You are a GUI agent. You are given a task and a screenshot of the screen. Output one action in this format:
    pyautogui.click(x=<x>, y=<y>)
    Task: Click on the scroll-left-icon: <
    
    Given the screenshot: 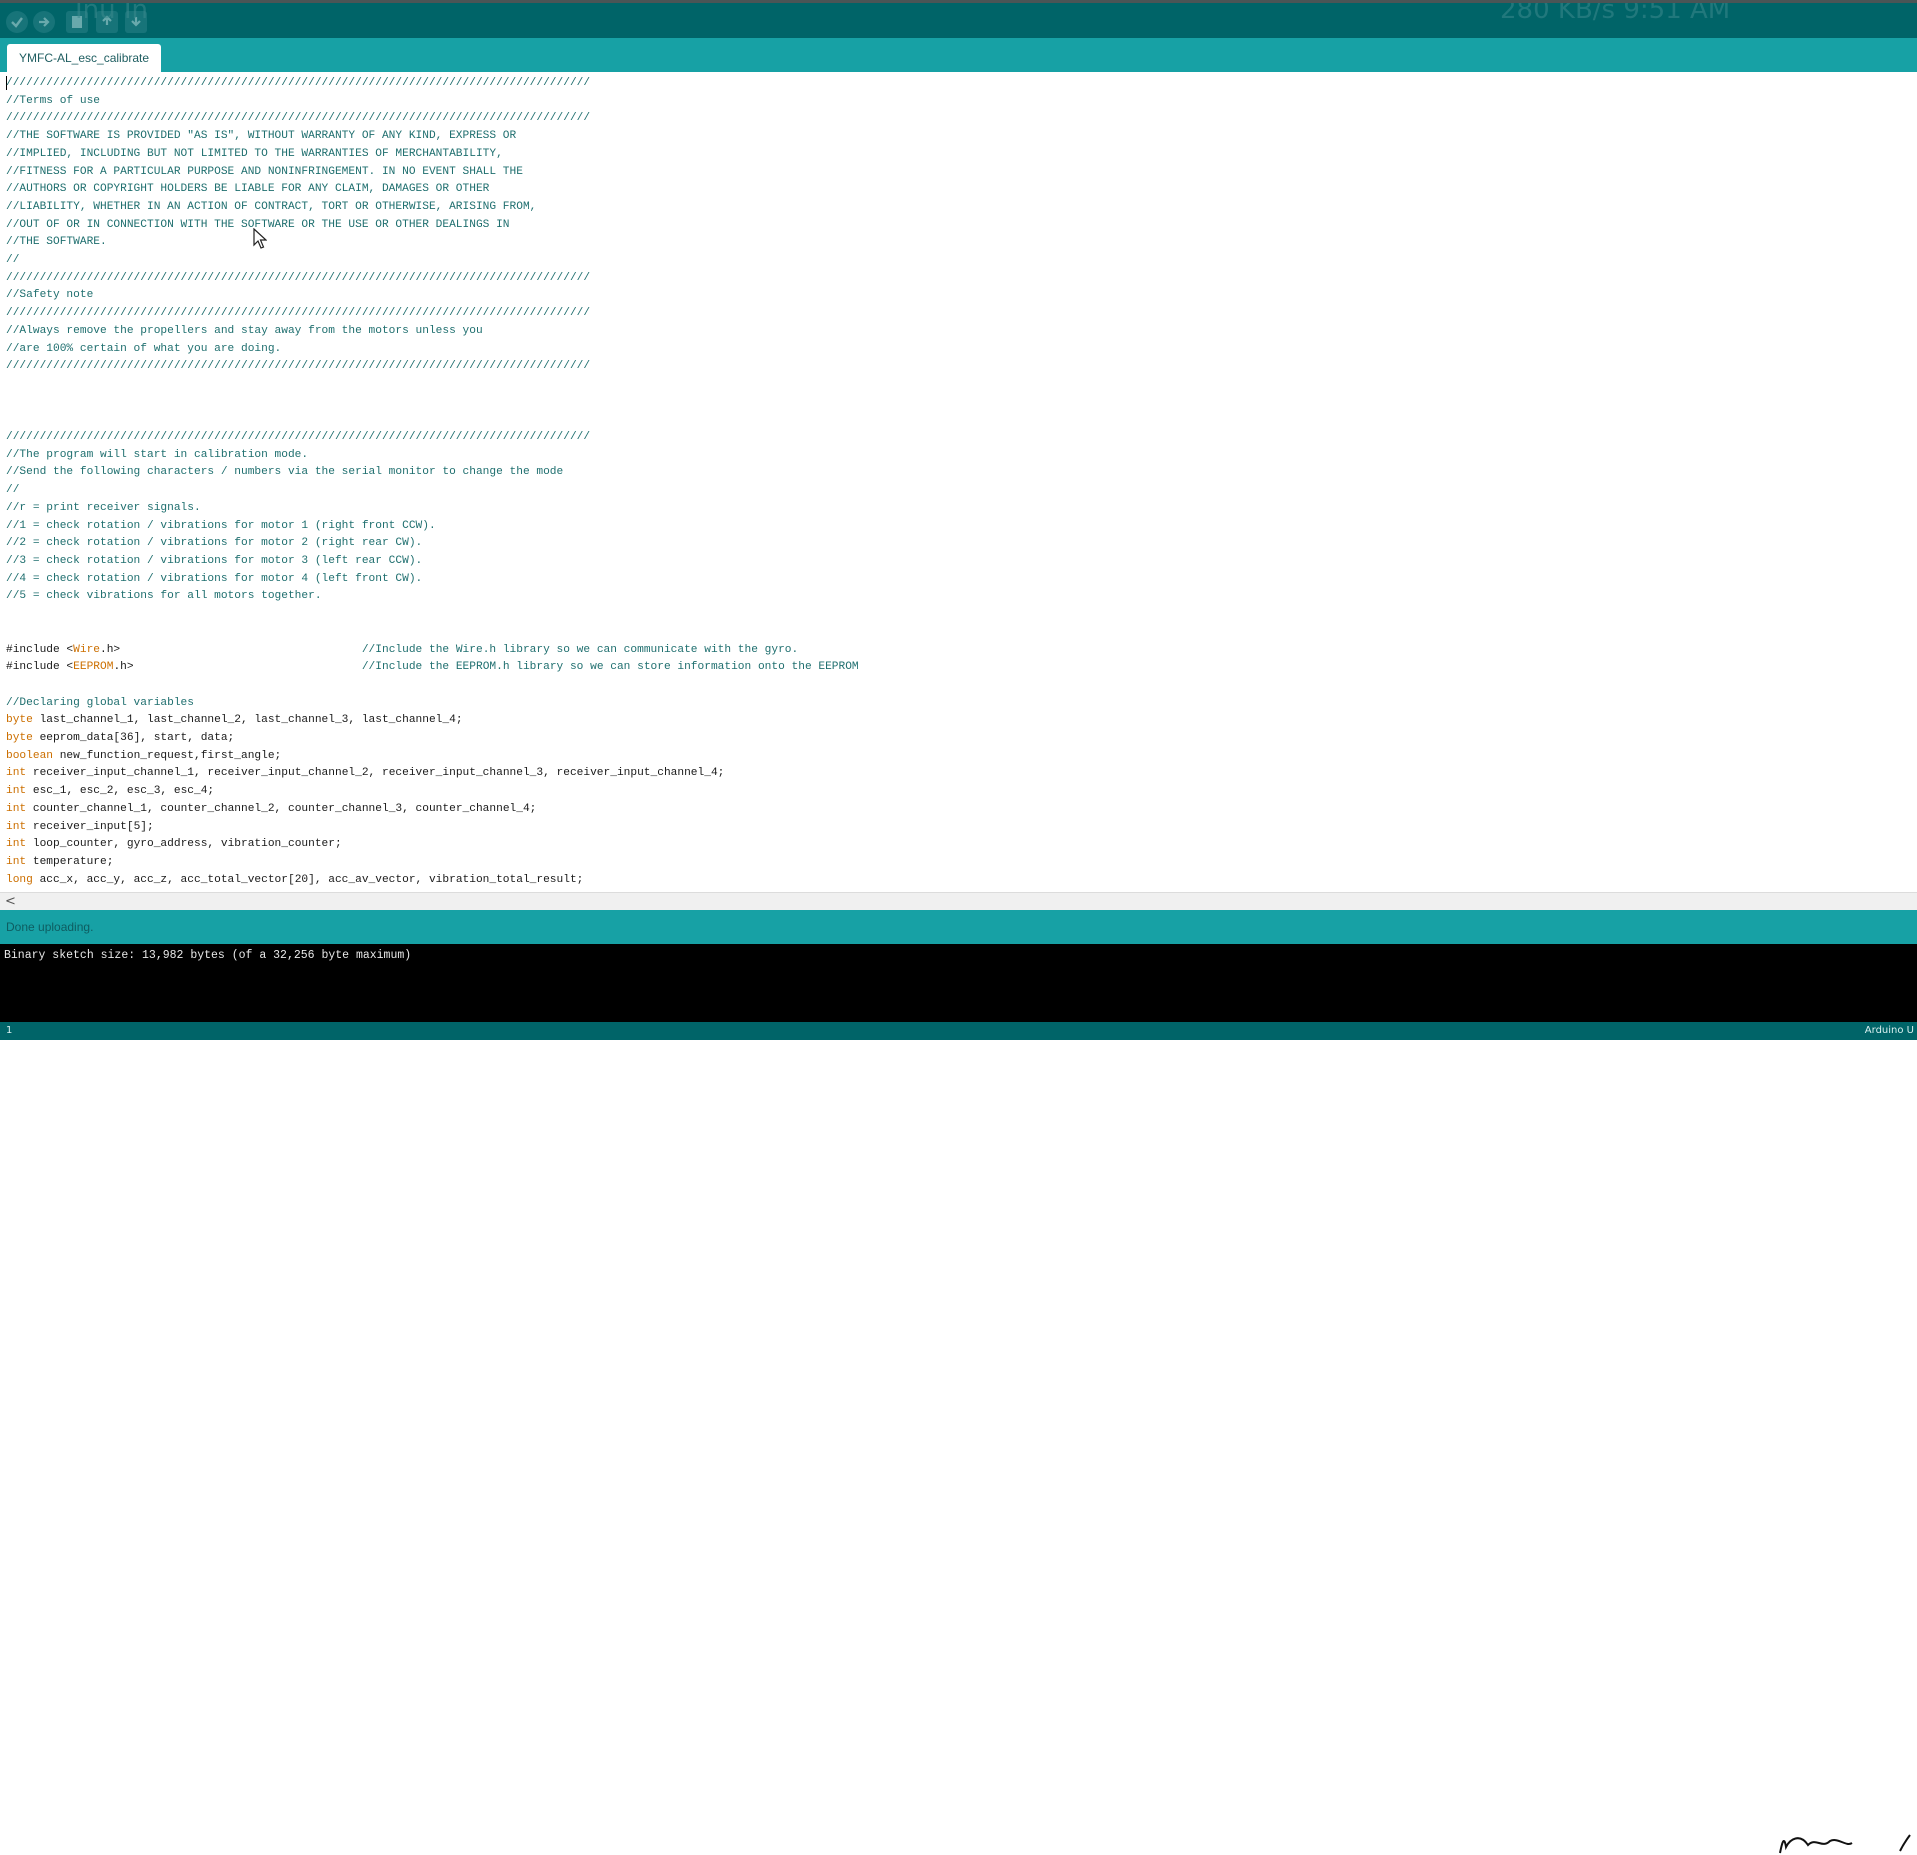 What is the action you would take?
    pyautogui.click(x=10, y=902)
    